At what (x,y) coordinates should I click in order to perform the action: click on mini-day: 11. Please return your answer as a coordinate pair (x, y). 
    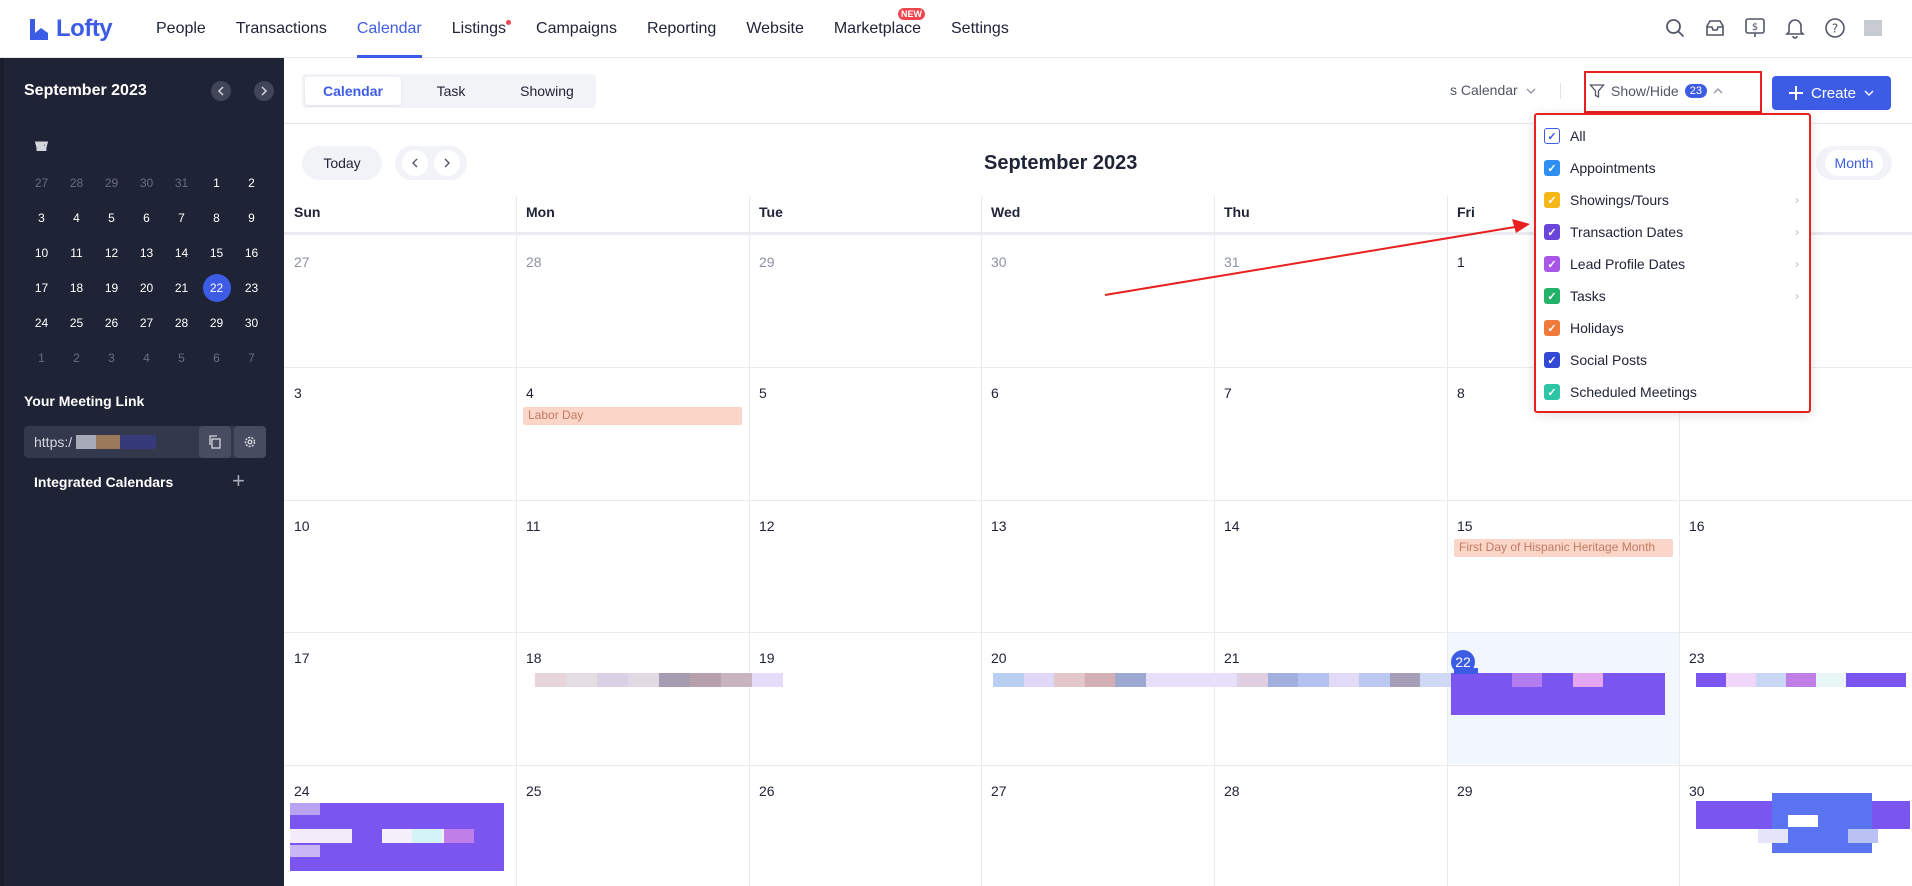
    Looking at the image, I should click on (76, 253).